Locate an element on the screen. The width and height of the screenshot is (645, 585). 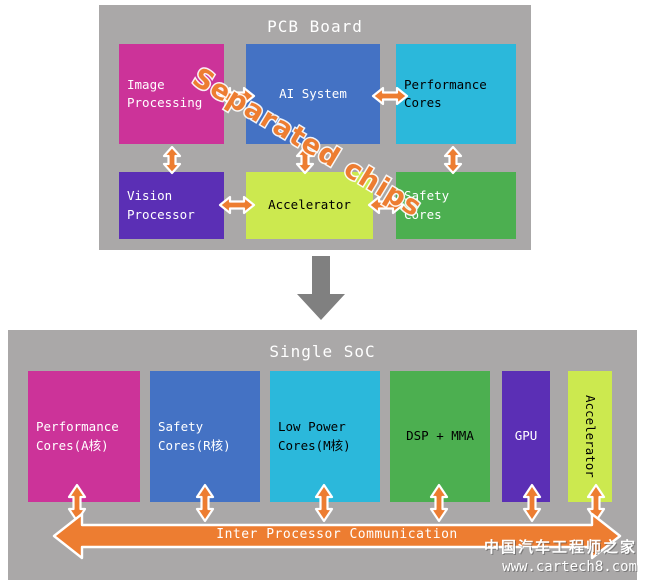
soc-block-label: DSP + MMA is located at coordinates (440, 436).